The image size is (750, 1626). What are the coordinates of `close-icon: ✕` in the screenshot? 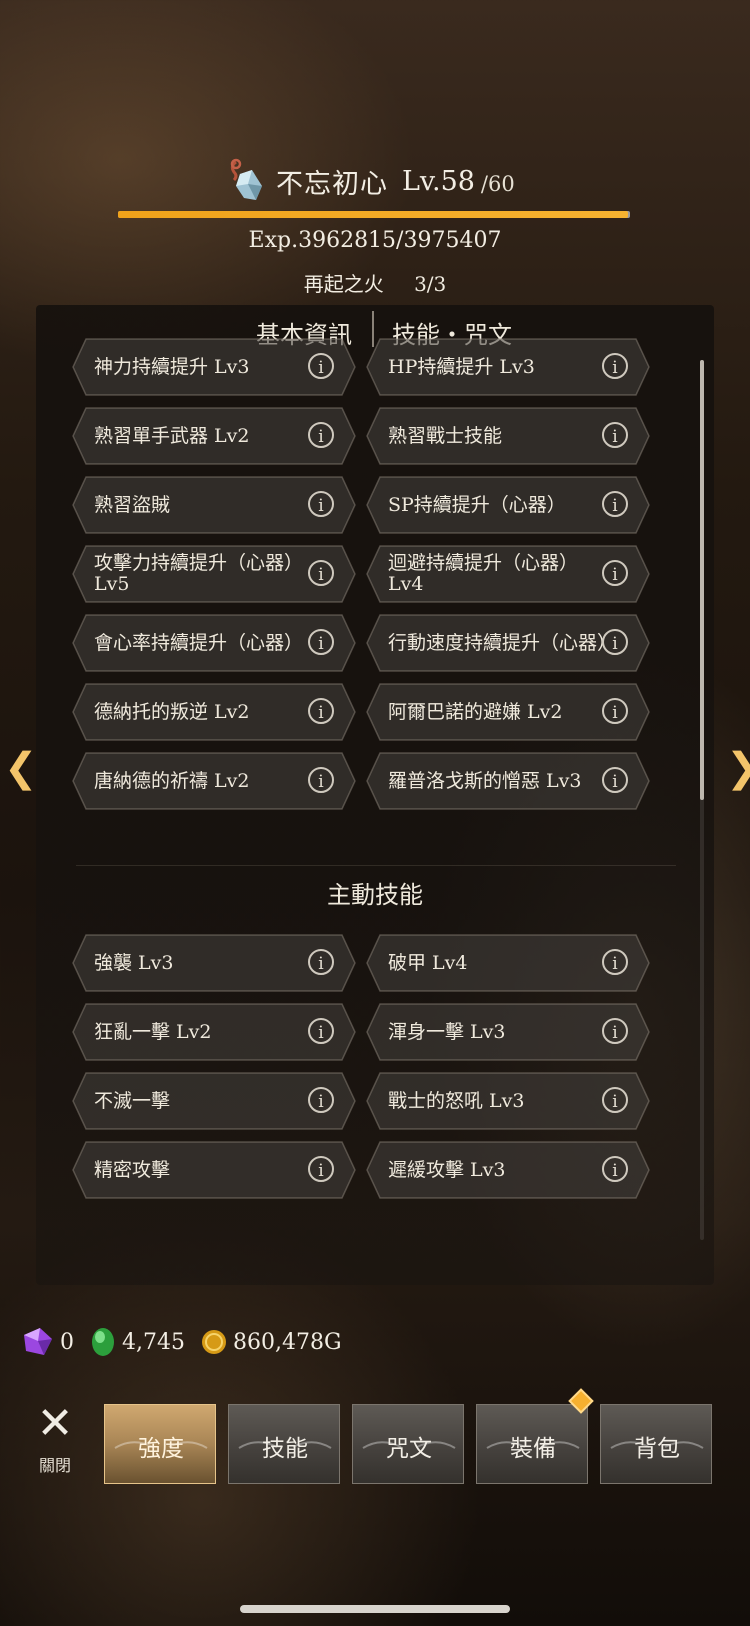 It's located at (55, 1423).